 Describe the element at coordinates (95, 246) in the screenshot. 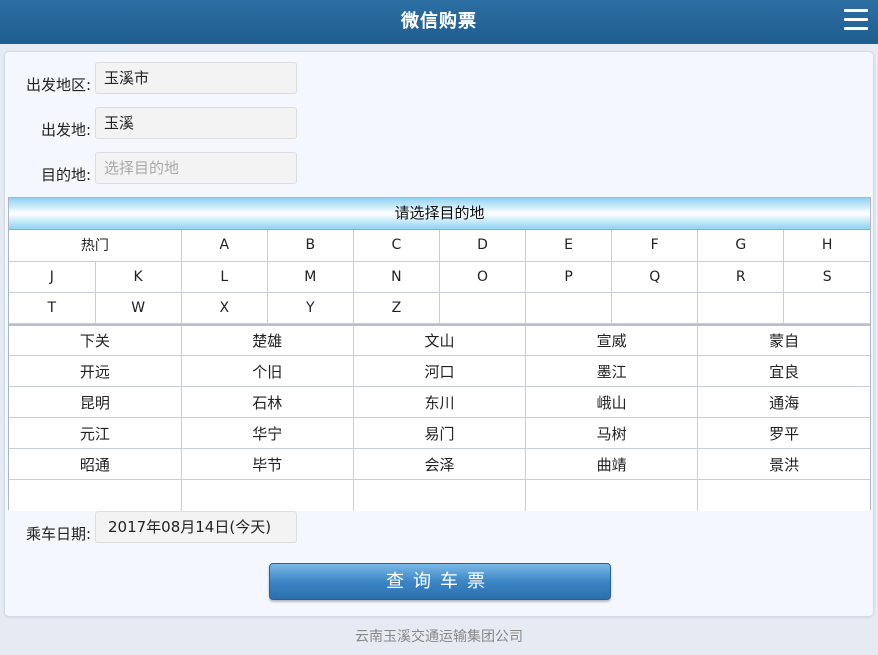

I see `letter-tab-hot: 热门` at that location.